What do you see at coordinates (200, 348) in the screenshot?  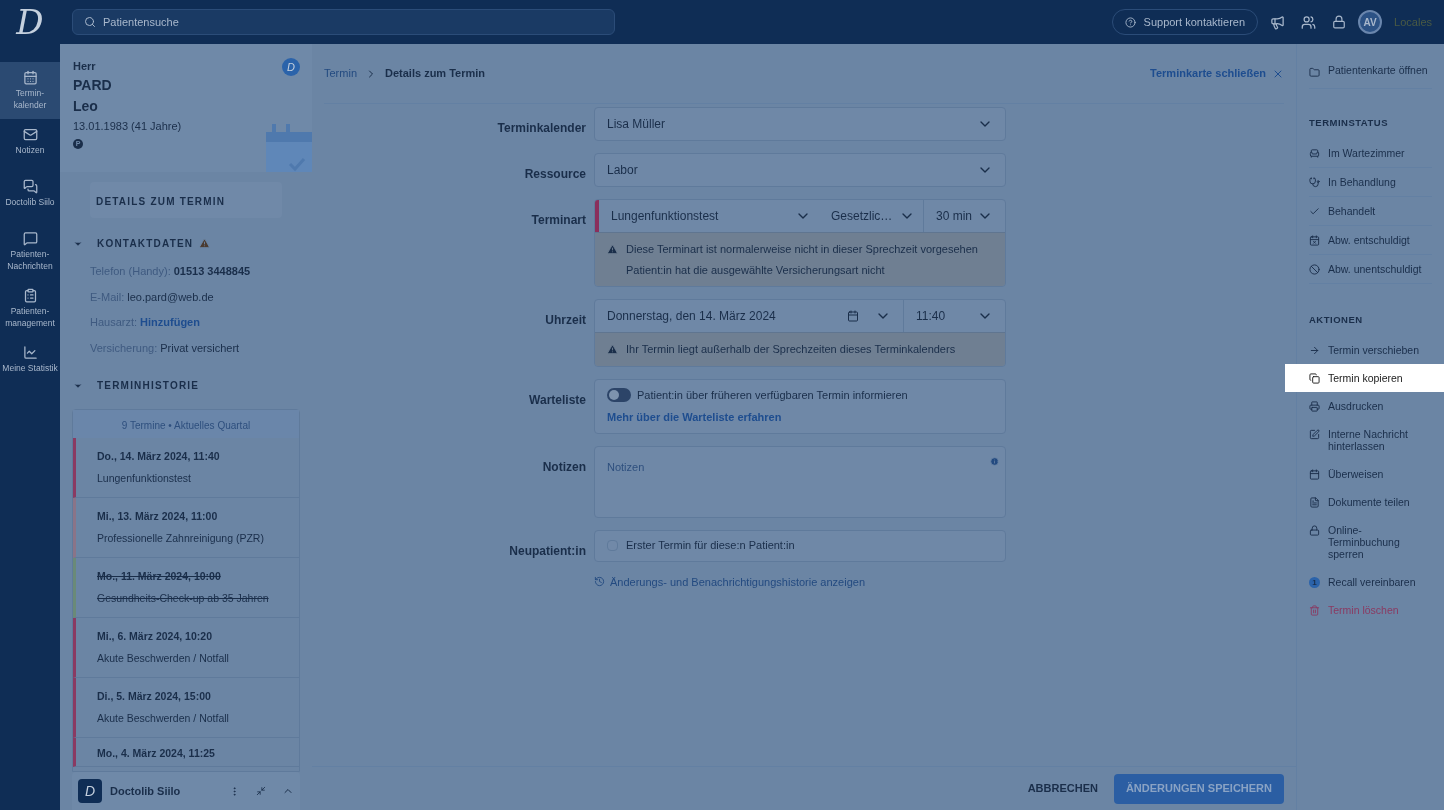 I see `contact-value: Privat versichert` at bounding box center [200, 348].